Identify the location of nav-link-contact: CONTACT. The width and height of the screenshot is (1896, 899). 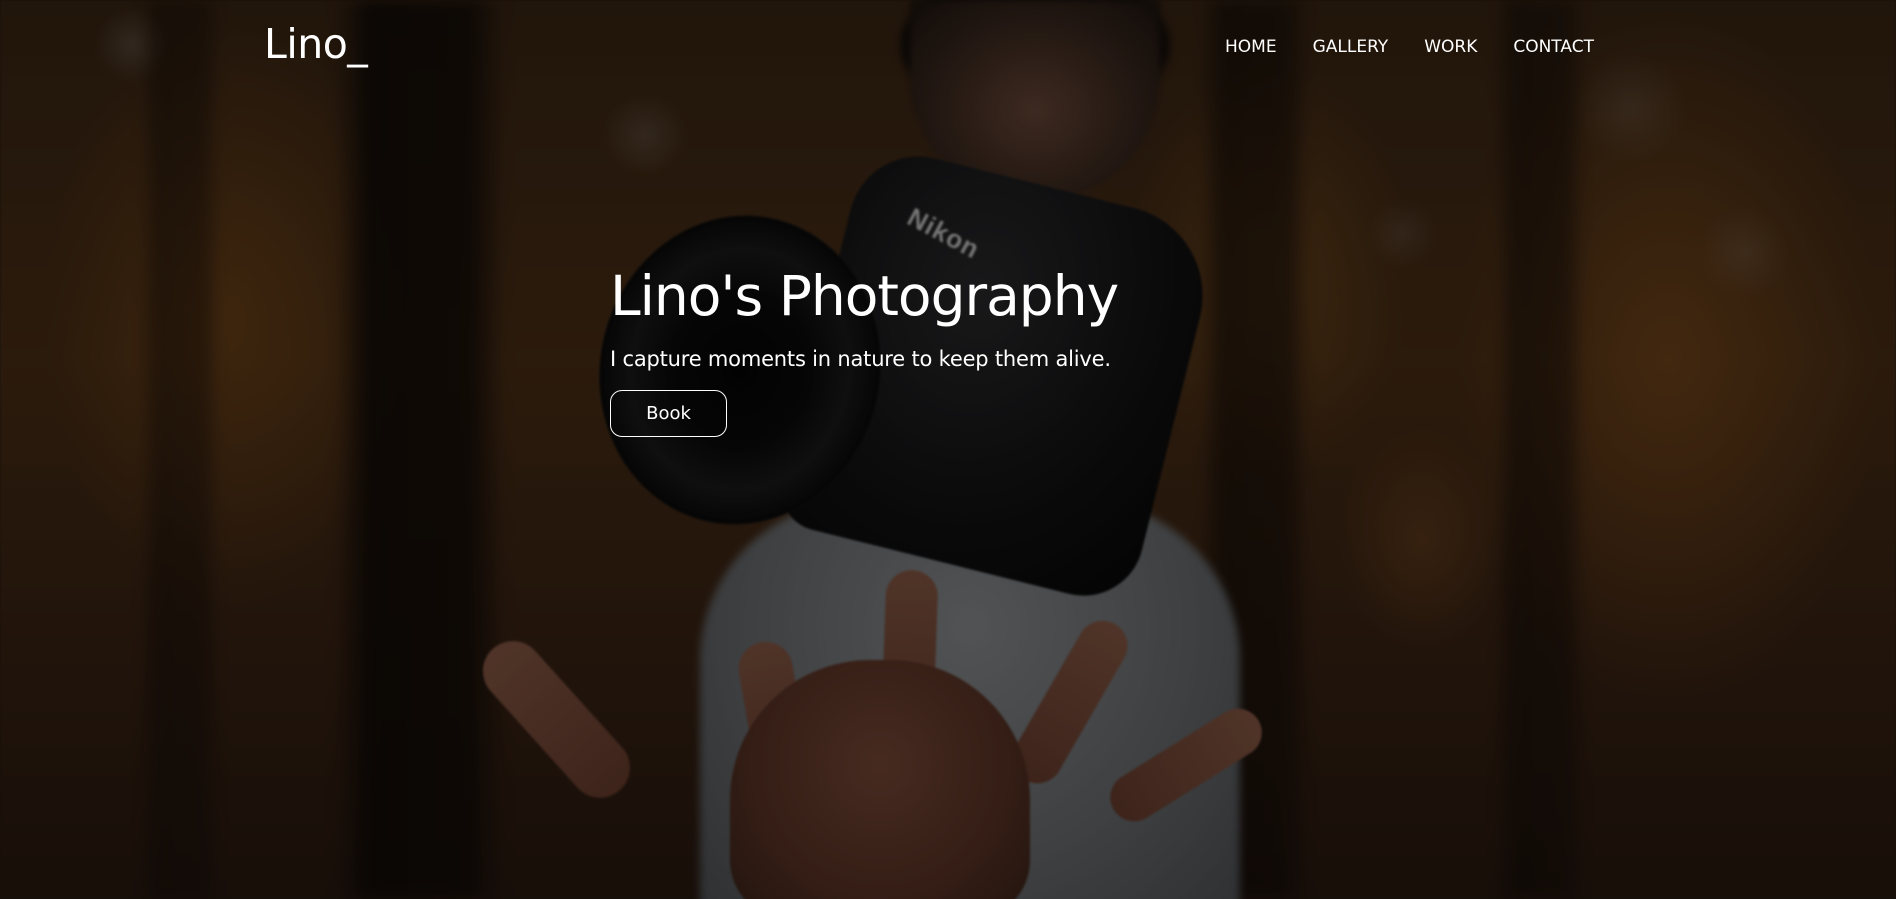
(1553, 47).